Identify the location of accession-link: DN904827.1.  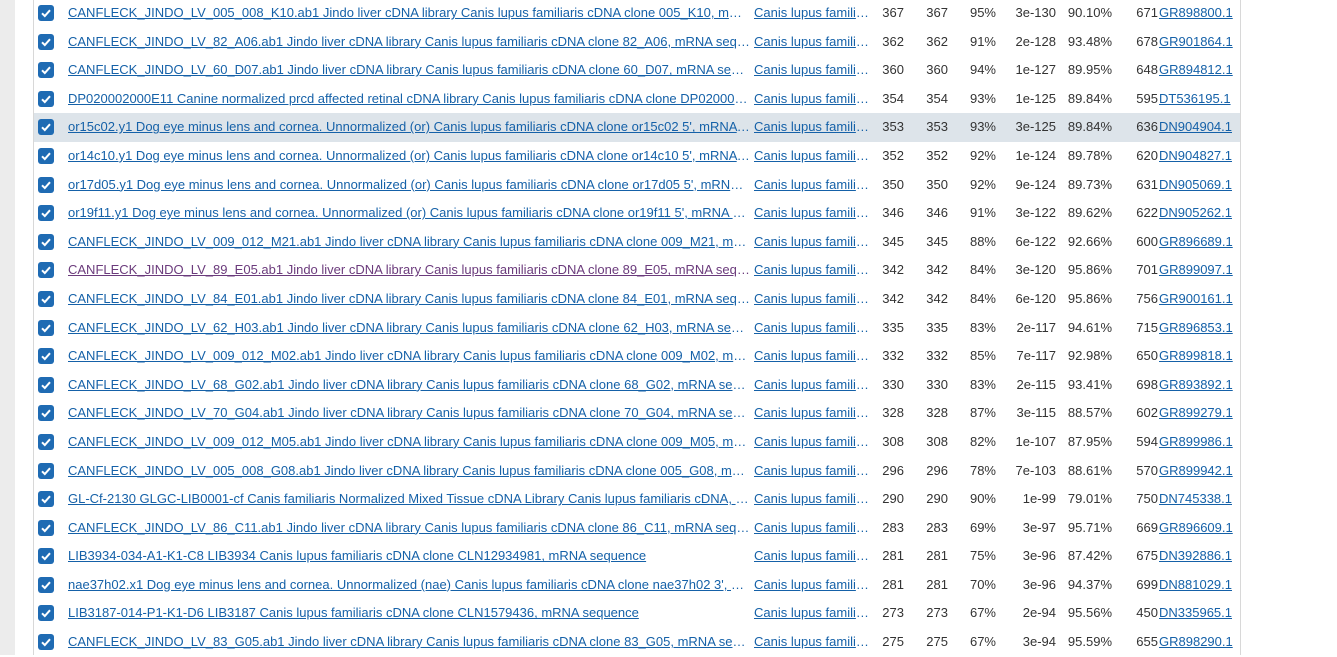
(1198, 156).